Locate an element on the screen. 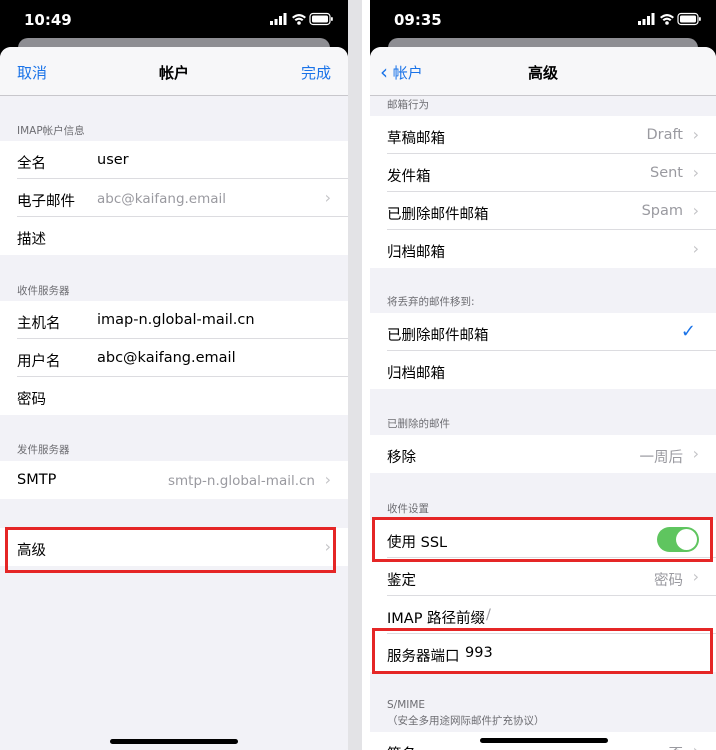 The width and height of the screenshot is (716, 750). section-header-mailbox-behavior: 邮箱行为 is located at coordinates (408, 105).